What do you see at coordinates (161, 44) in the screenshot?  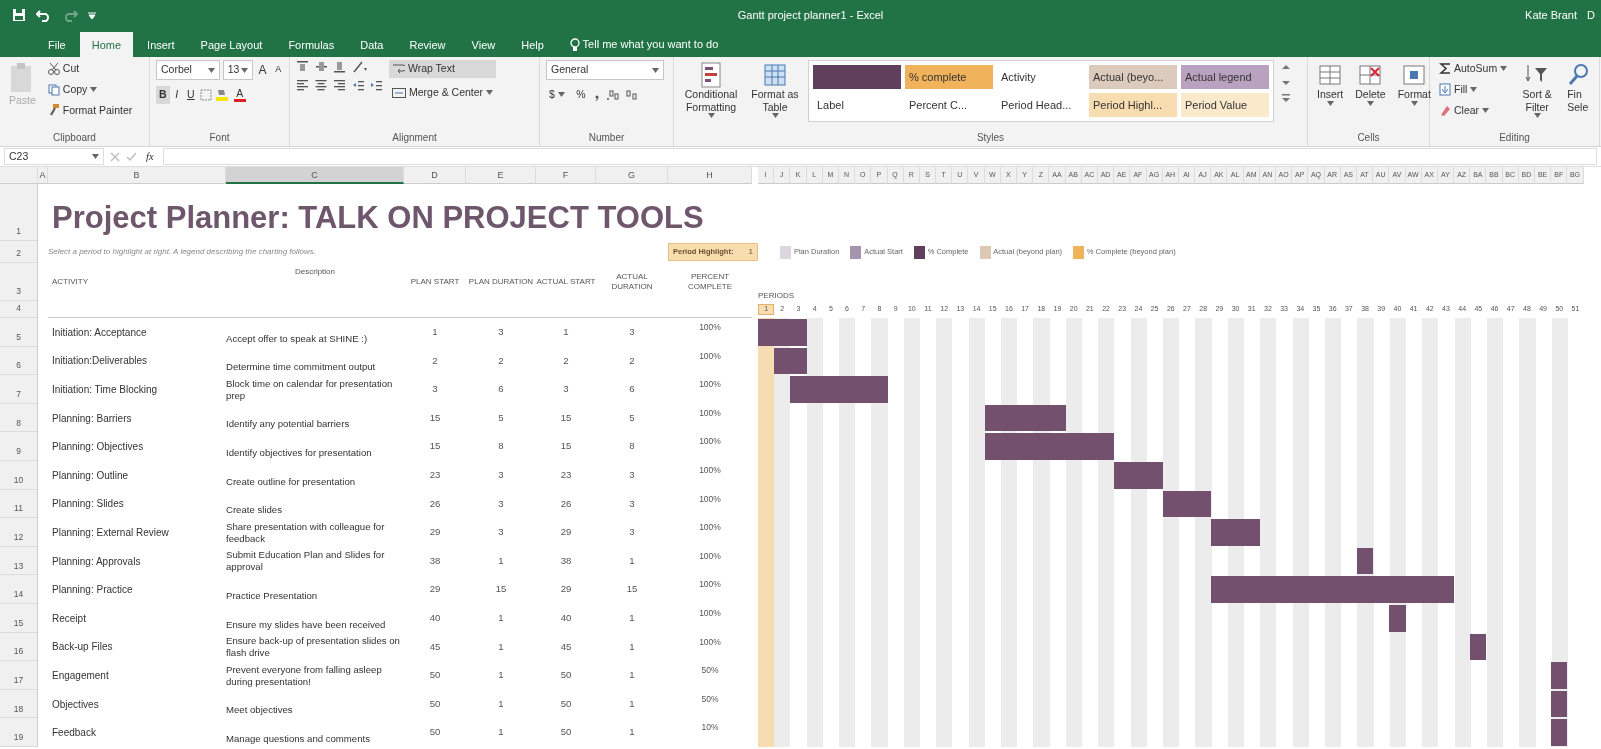 I see `ribbon-tab: Insert` at bounding box center [161, 44].